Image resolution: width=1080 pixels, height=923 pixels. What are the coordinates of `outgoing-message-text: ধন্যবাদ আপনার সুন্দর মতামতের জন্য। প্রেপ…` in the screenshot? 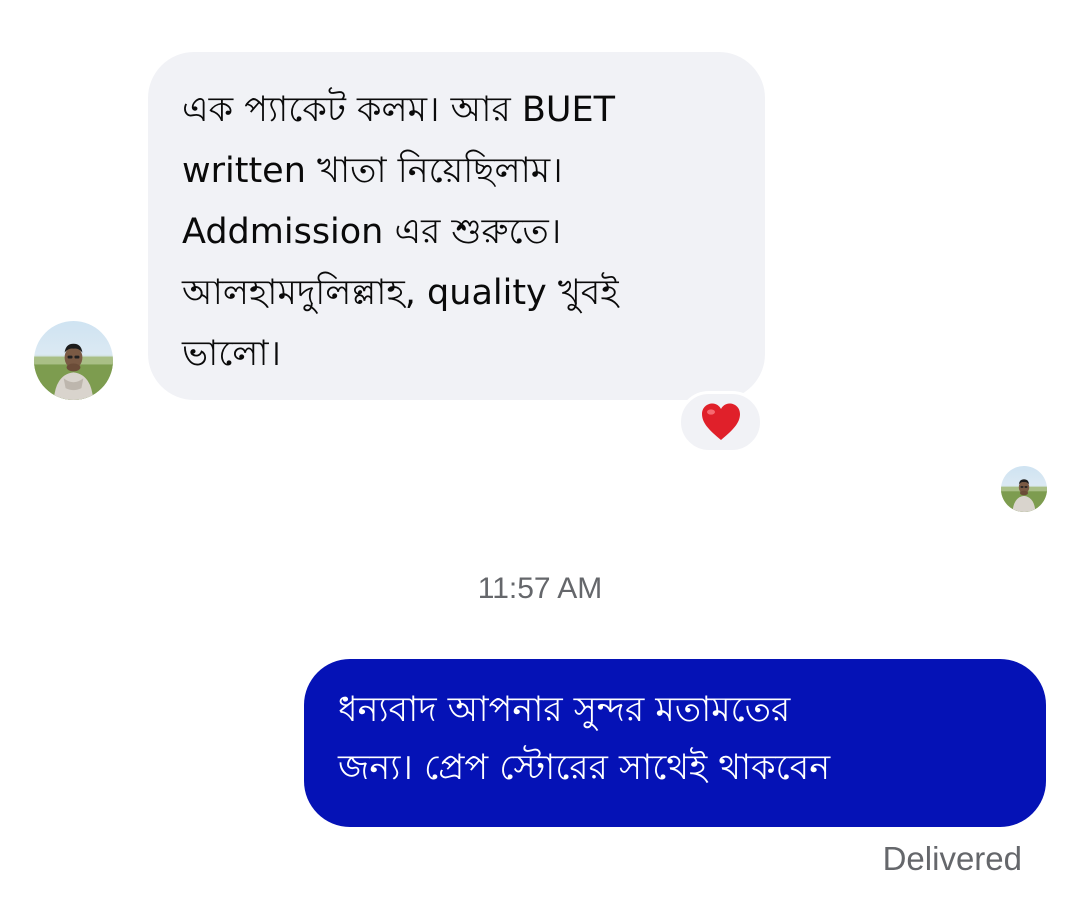 It's located at (584, 739).